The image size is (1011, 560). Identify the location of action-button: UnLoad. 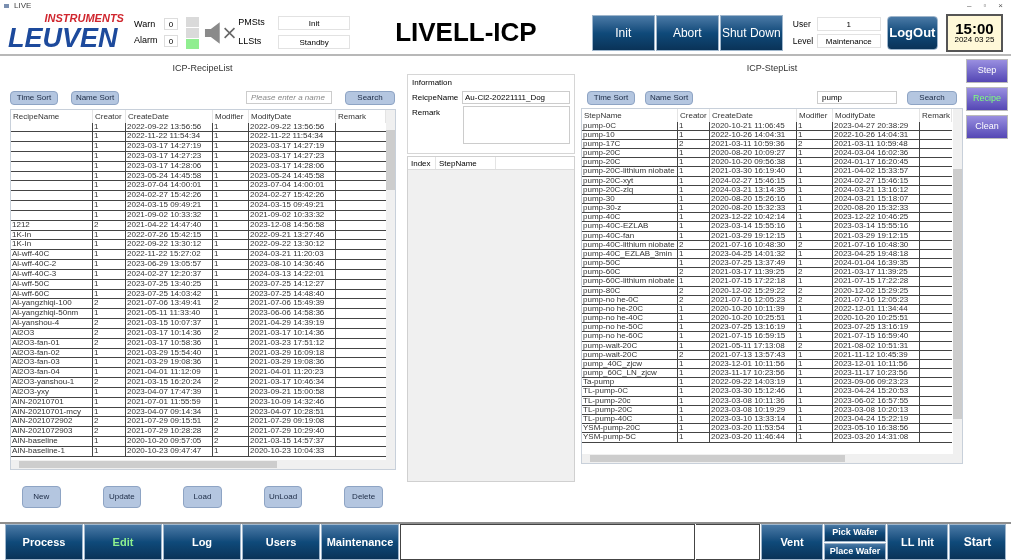
(283, 496).